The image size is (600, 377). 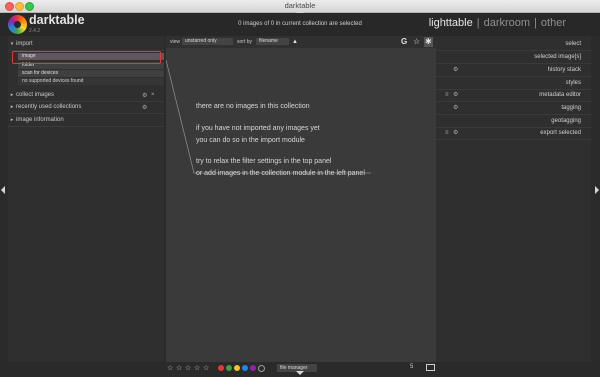 I want to click on view-switcher: lighttable | darkroom | other, so click(x=497, y=23).